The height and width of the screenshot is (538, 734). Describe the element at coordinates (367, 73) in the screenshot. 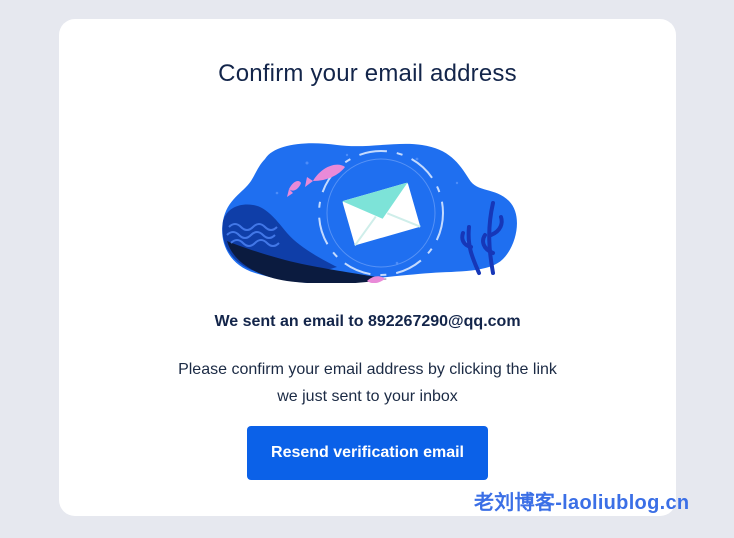

I see `page-title: Confirm your email address` at that location.